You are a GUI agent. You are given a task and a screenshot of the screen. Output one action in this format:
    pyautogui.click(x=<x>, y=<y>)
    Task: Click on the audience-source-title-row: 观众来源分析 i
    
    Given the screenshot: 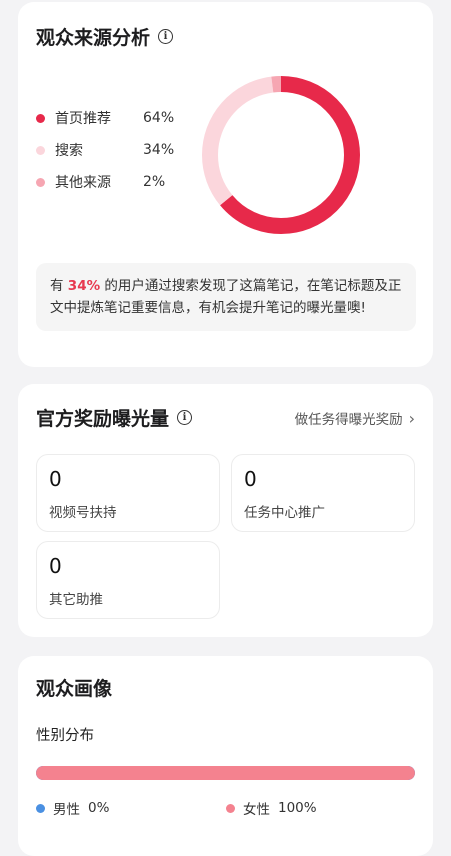 What is the action you would take?
    pyautogui.click(x=105, y=36)
    